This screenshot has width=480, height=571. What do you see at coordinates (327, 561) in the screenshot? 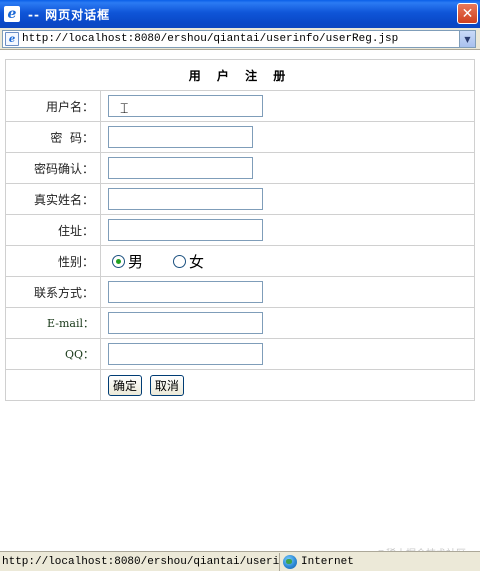
I see `security-zone-label: Internet` at bounding box center [327, 561].